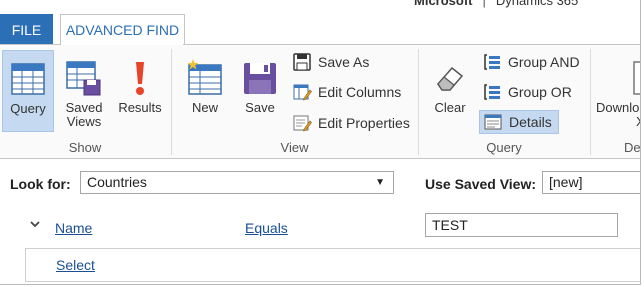 This screenshot has width=644, height=287. Describe the element at coordinates (302, 123) in the screenshot. I see `edit-properties-icon` at that location.